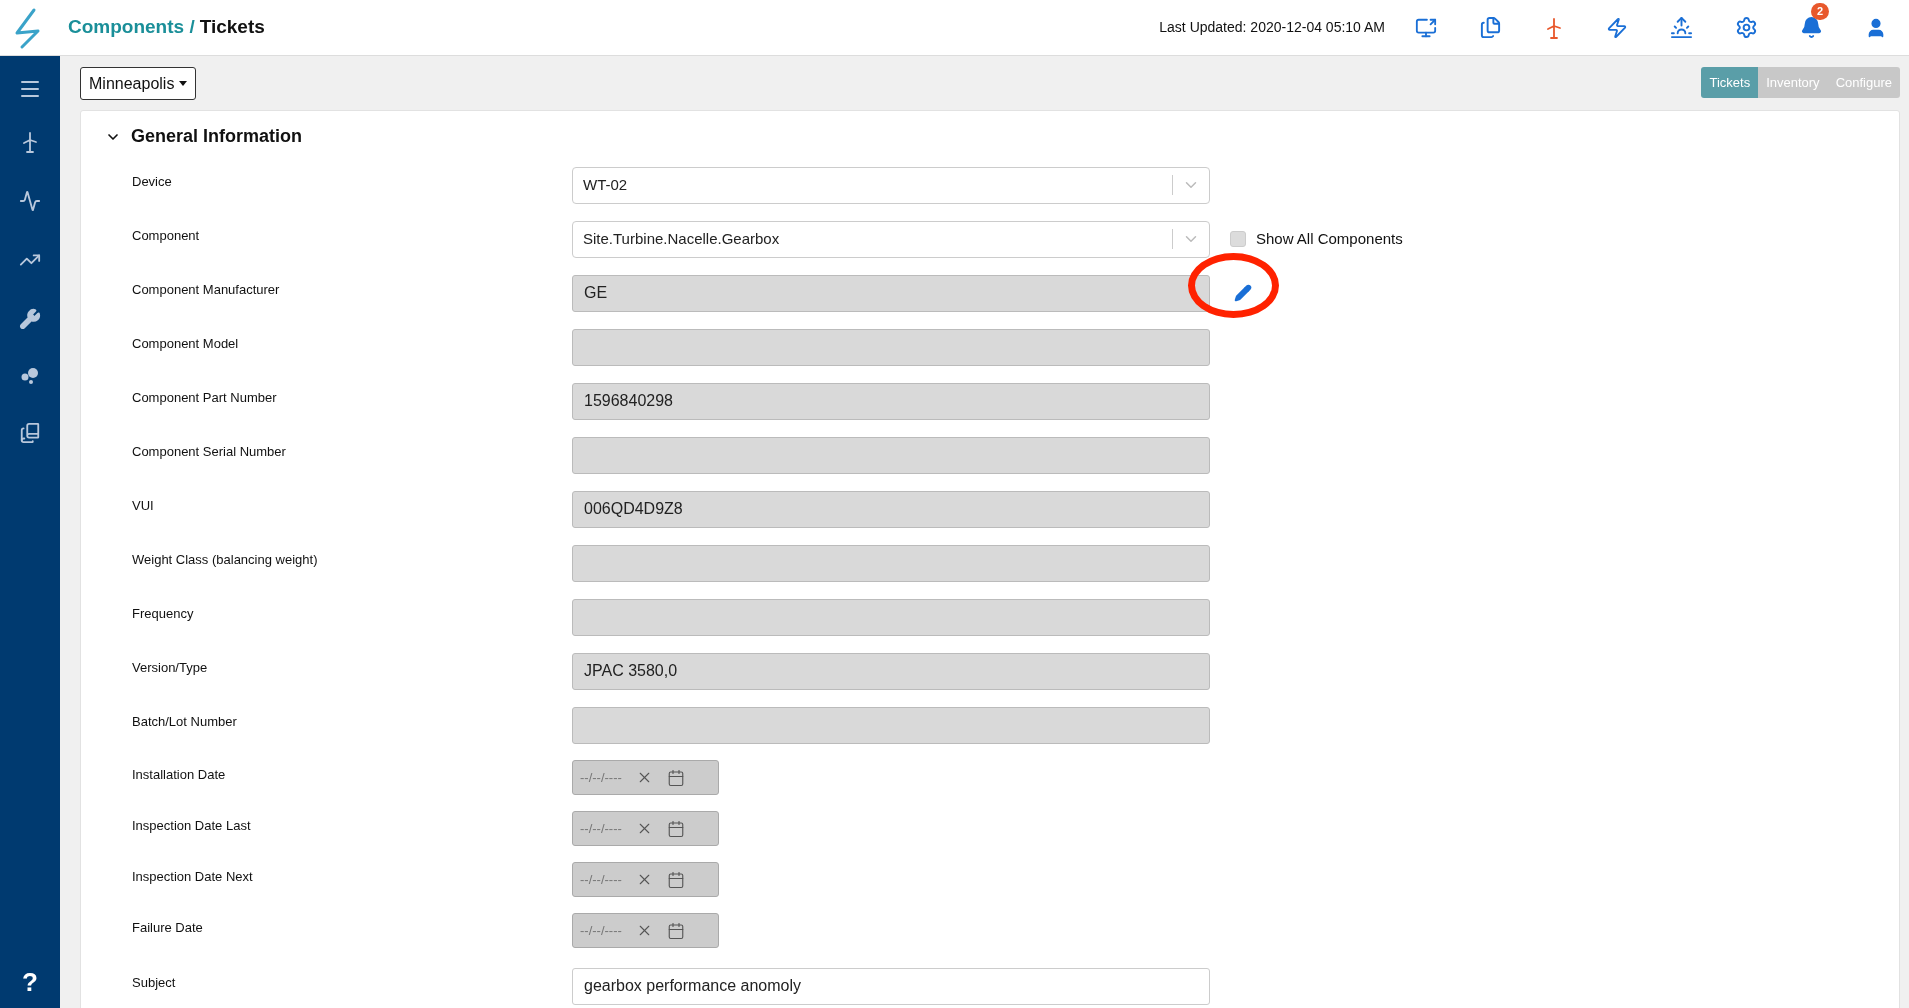 Image resolution: width=1909 pixels, height=1008 pixels. Describe the element at coordinates (891, 986) in the screenshot. I see `input-field: gearbox performance anomoly` at that location.